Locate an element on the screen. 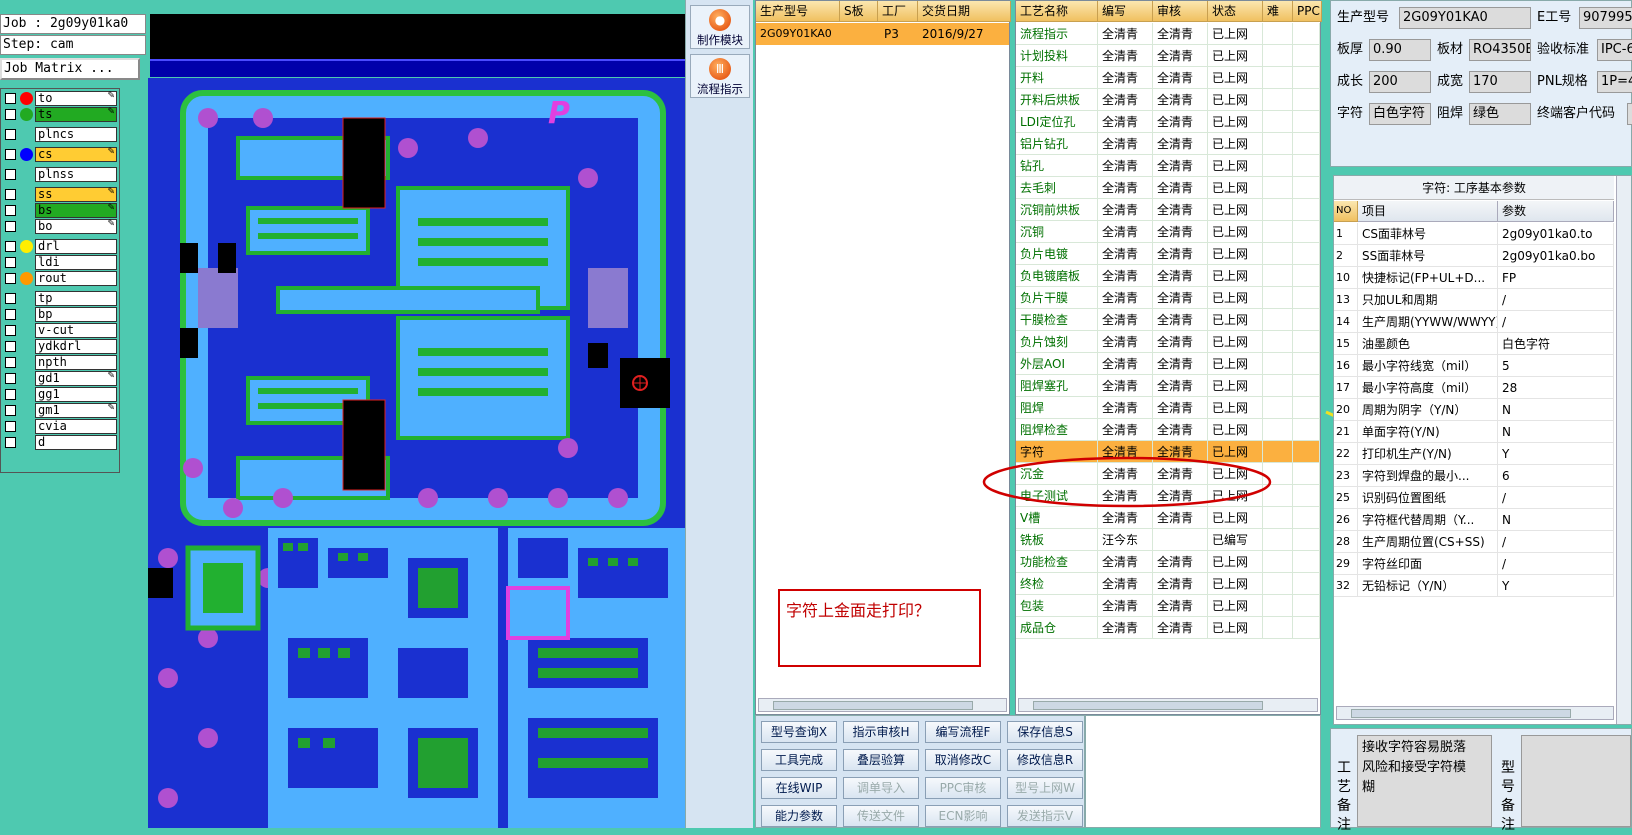 This screenshot has height=835, width=1632. process-row: 负电镀磨板 全清青 全清青 已上网 is located at coordinates (1168, 276).